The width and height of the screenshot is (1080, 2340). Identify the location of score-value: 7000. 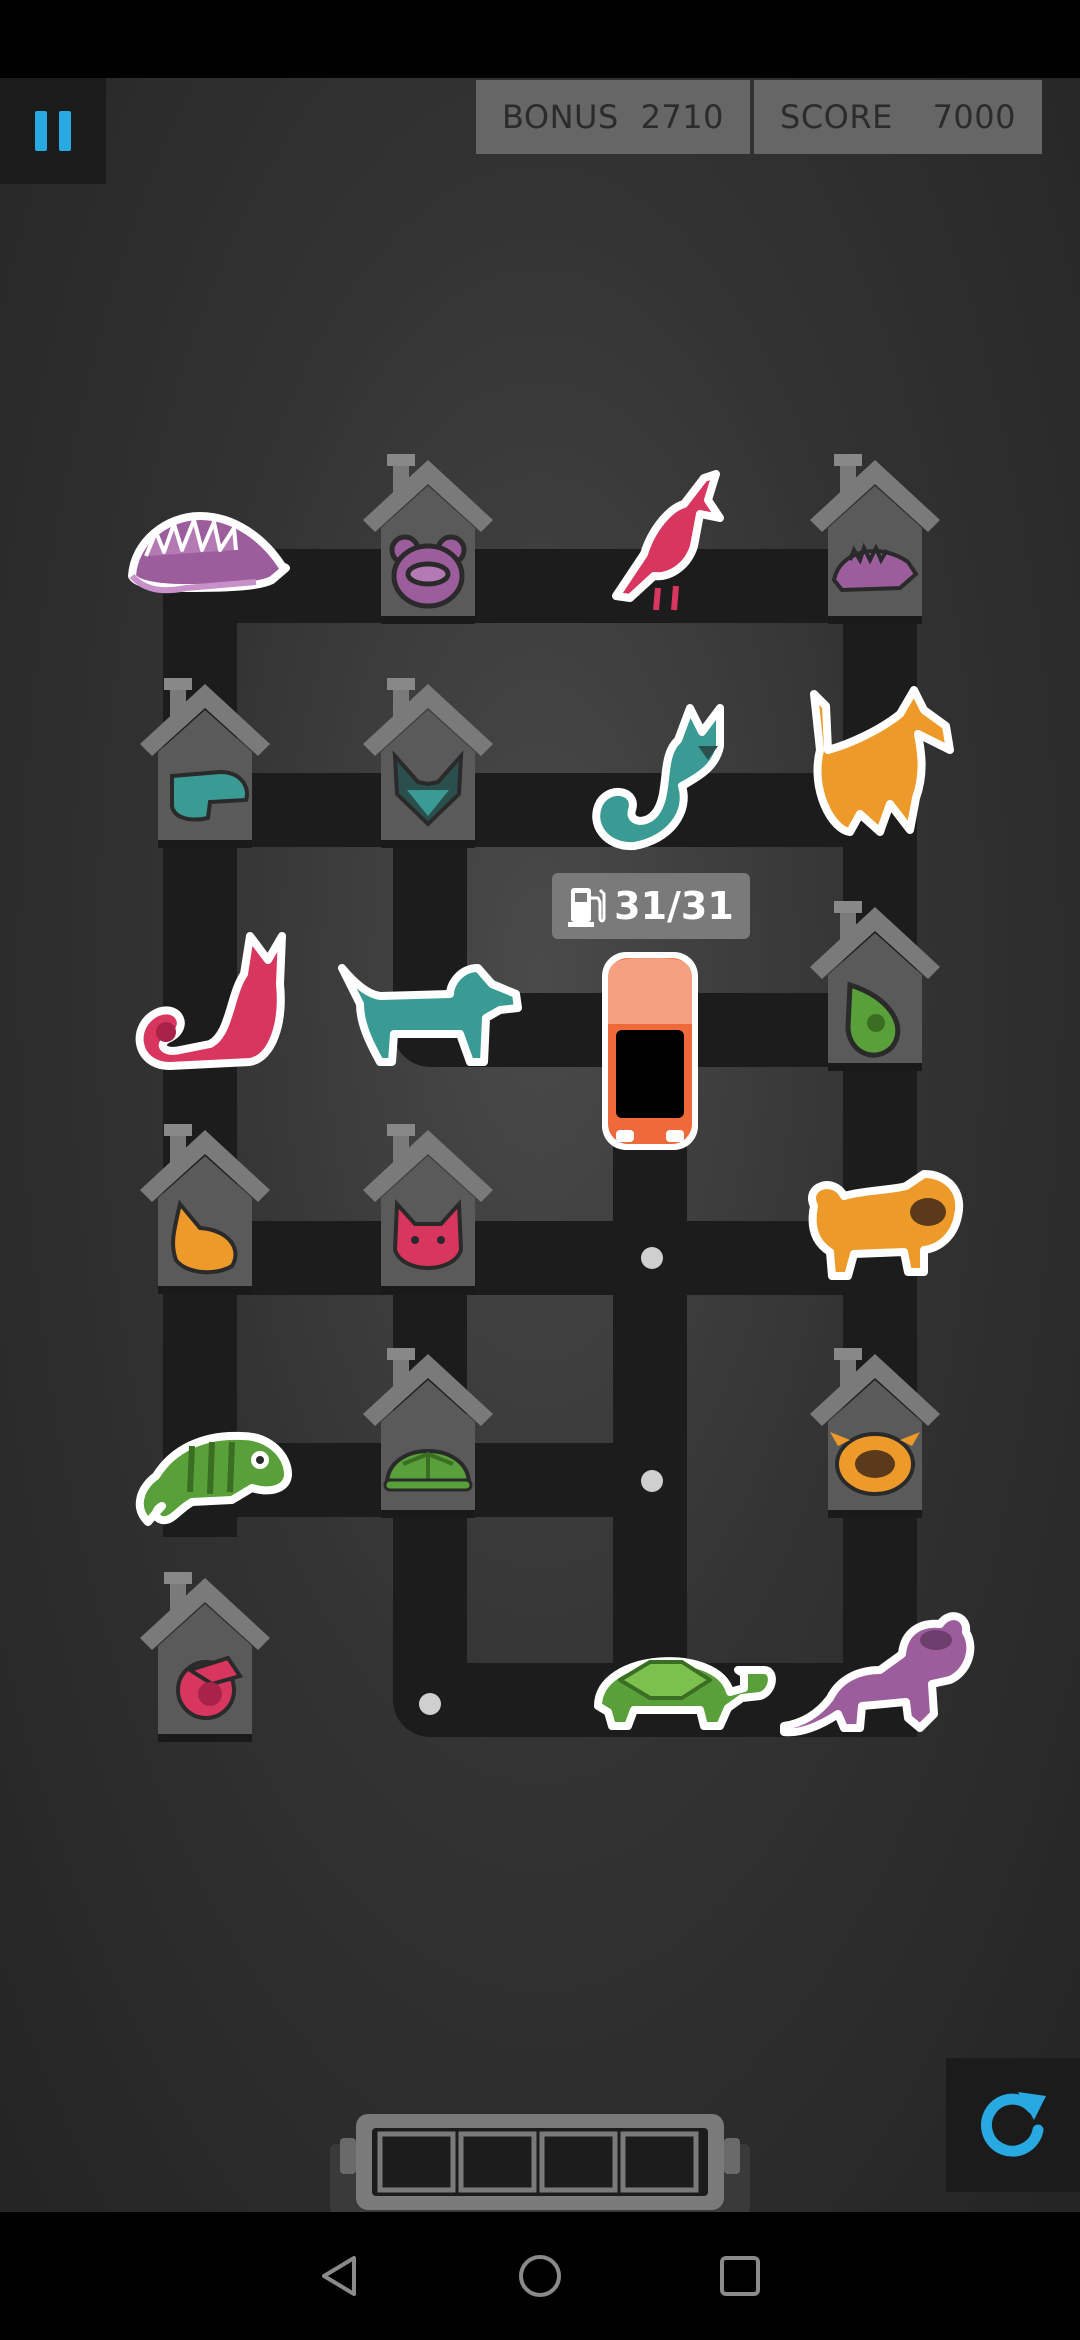
(974, 117).